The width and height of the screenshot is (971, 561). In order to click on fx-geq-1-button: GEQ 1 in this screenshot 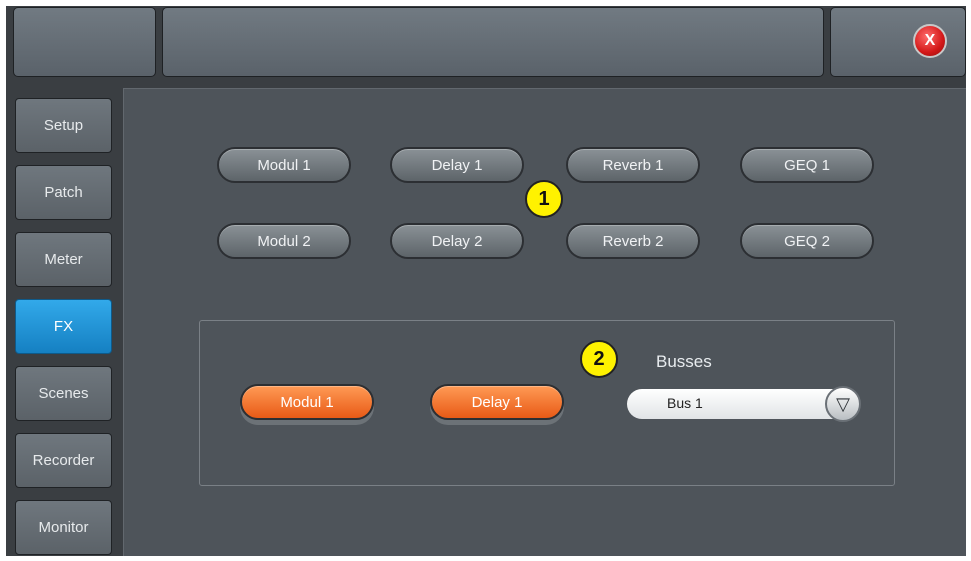, I will do `click(807, 165)`.